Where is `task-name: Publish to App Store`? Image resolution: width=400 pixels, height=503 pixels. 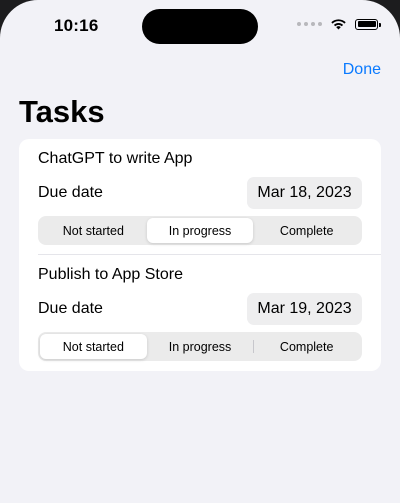 task-name: Publish to App Store is located at coordinates (110, 275).